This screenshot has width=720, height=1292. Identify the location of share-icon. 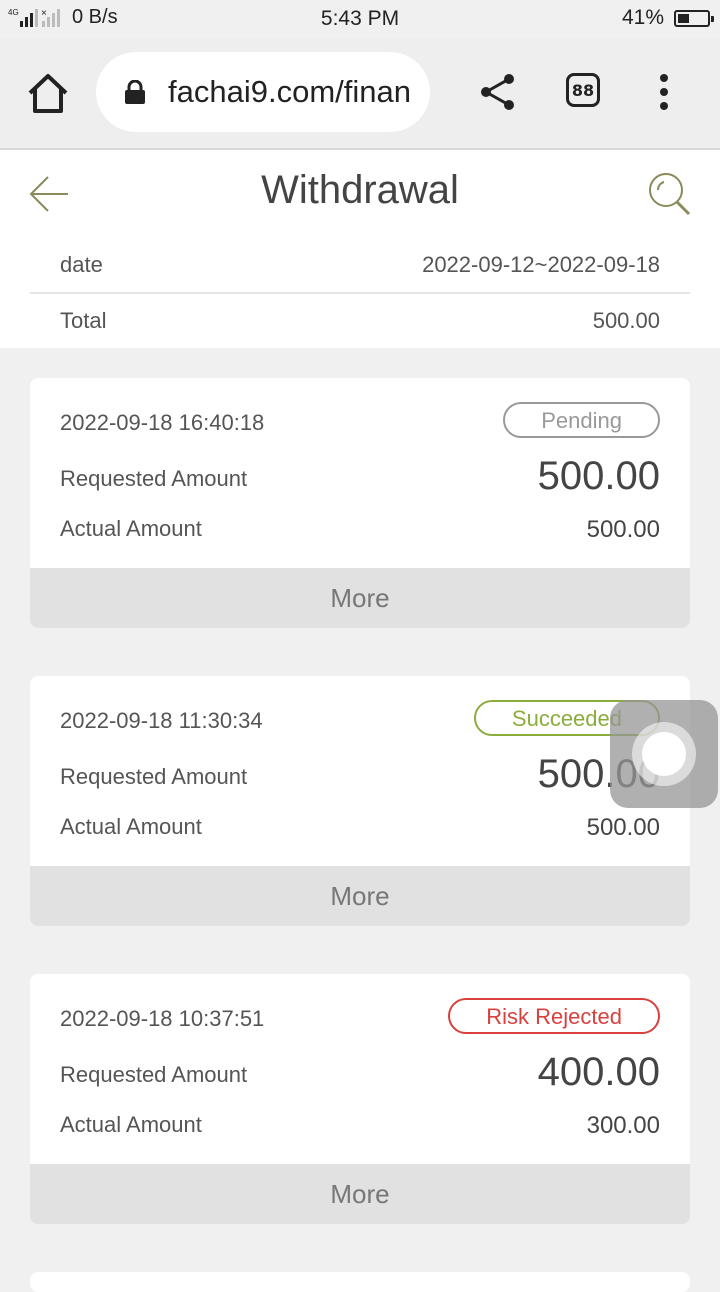
(498, 92).